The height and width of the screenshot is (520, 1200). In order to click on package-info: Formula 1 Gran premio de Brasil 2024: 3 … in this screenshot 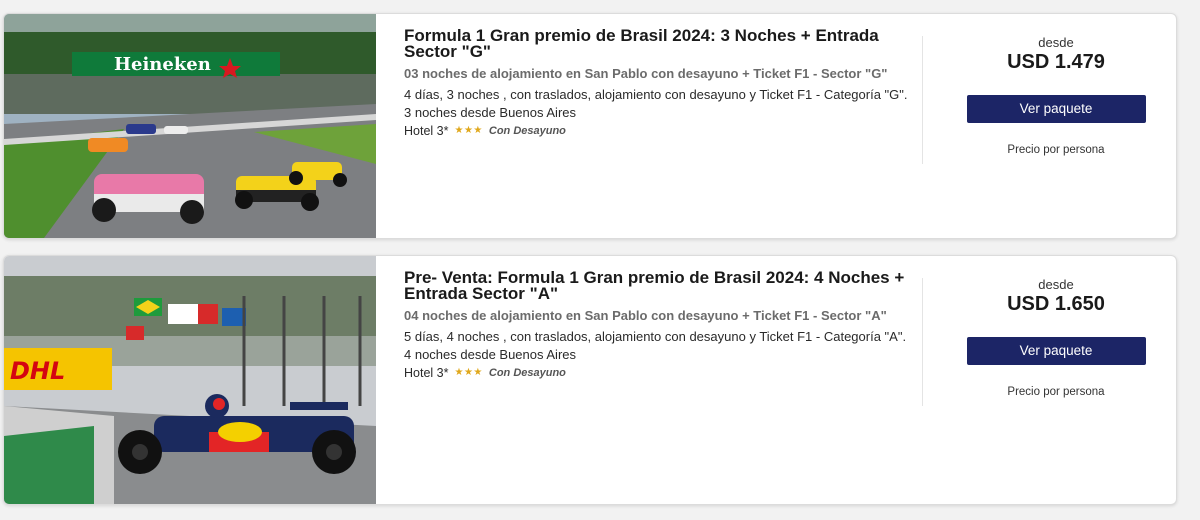, I will do `click(659, 83)`.